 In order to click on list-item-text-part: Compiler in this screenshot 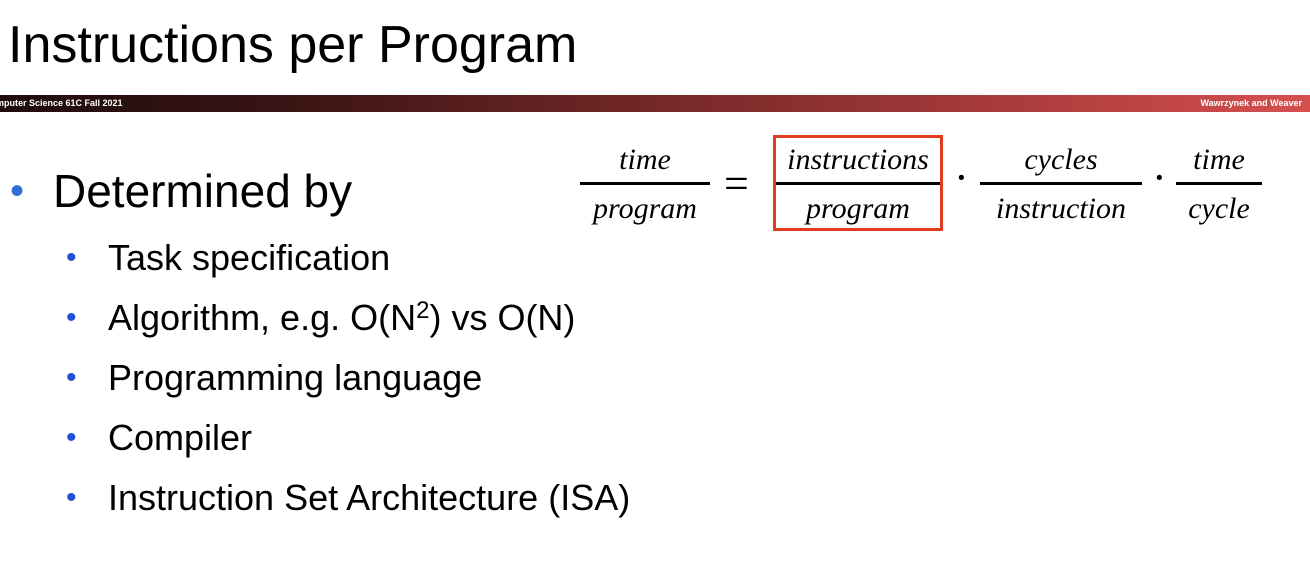, I will do `click(180, 437)`.